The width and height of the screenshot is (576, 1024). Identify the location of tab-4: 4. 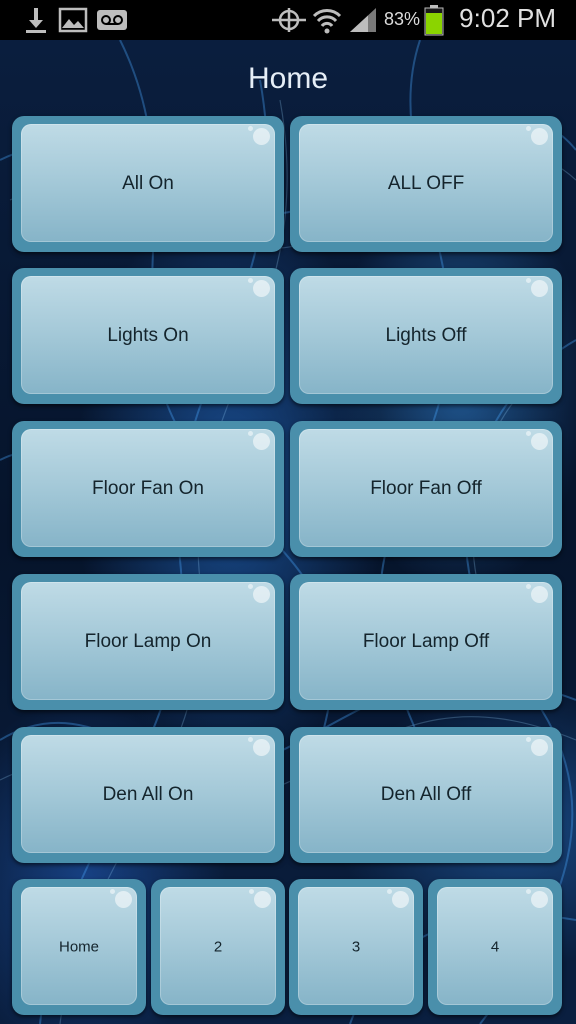
(495, 947).